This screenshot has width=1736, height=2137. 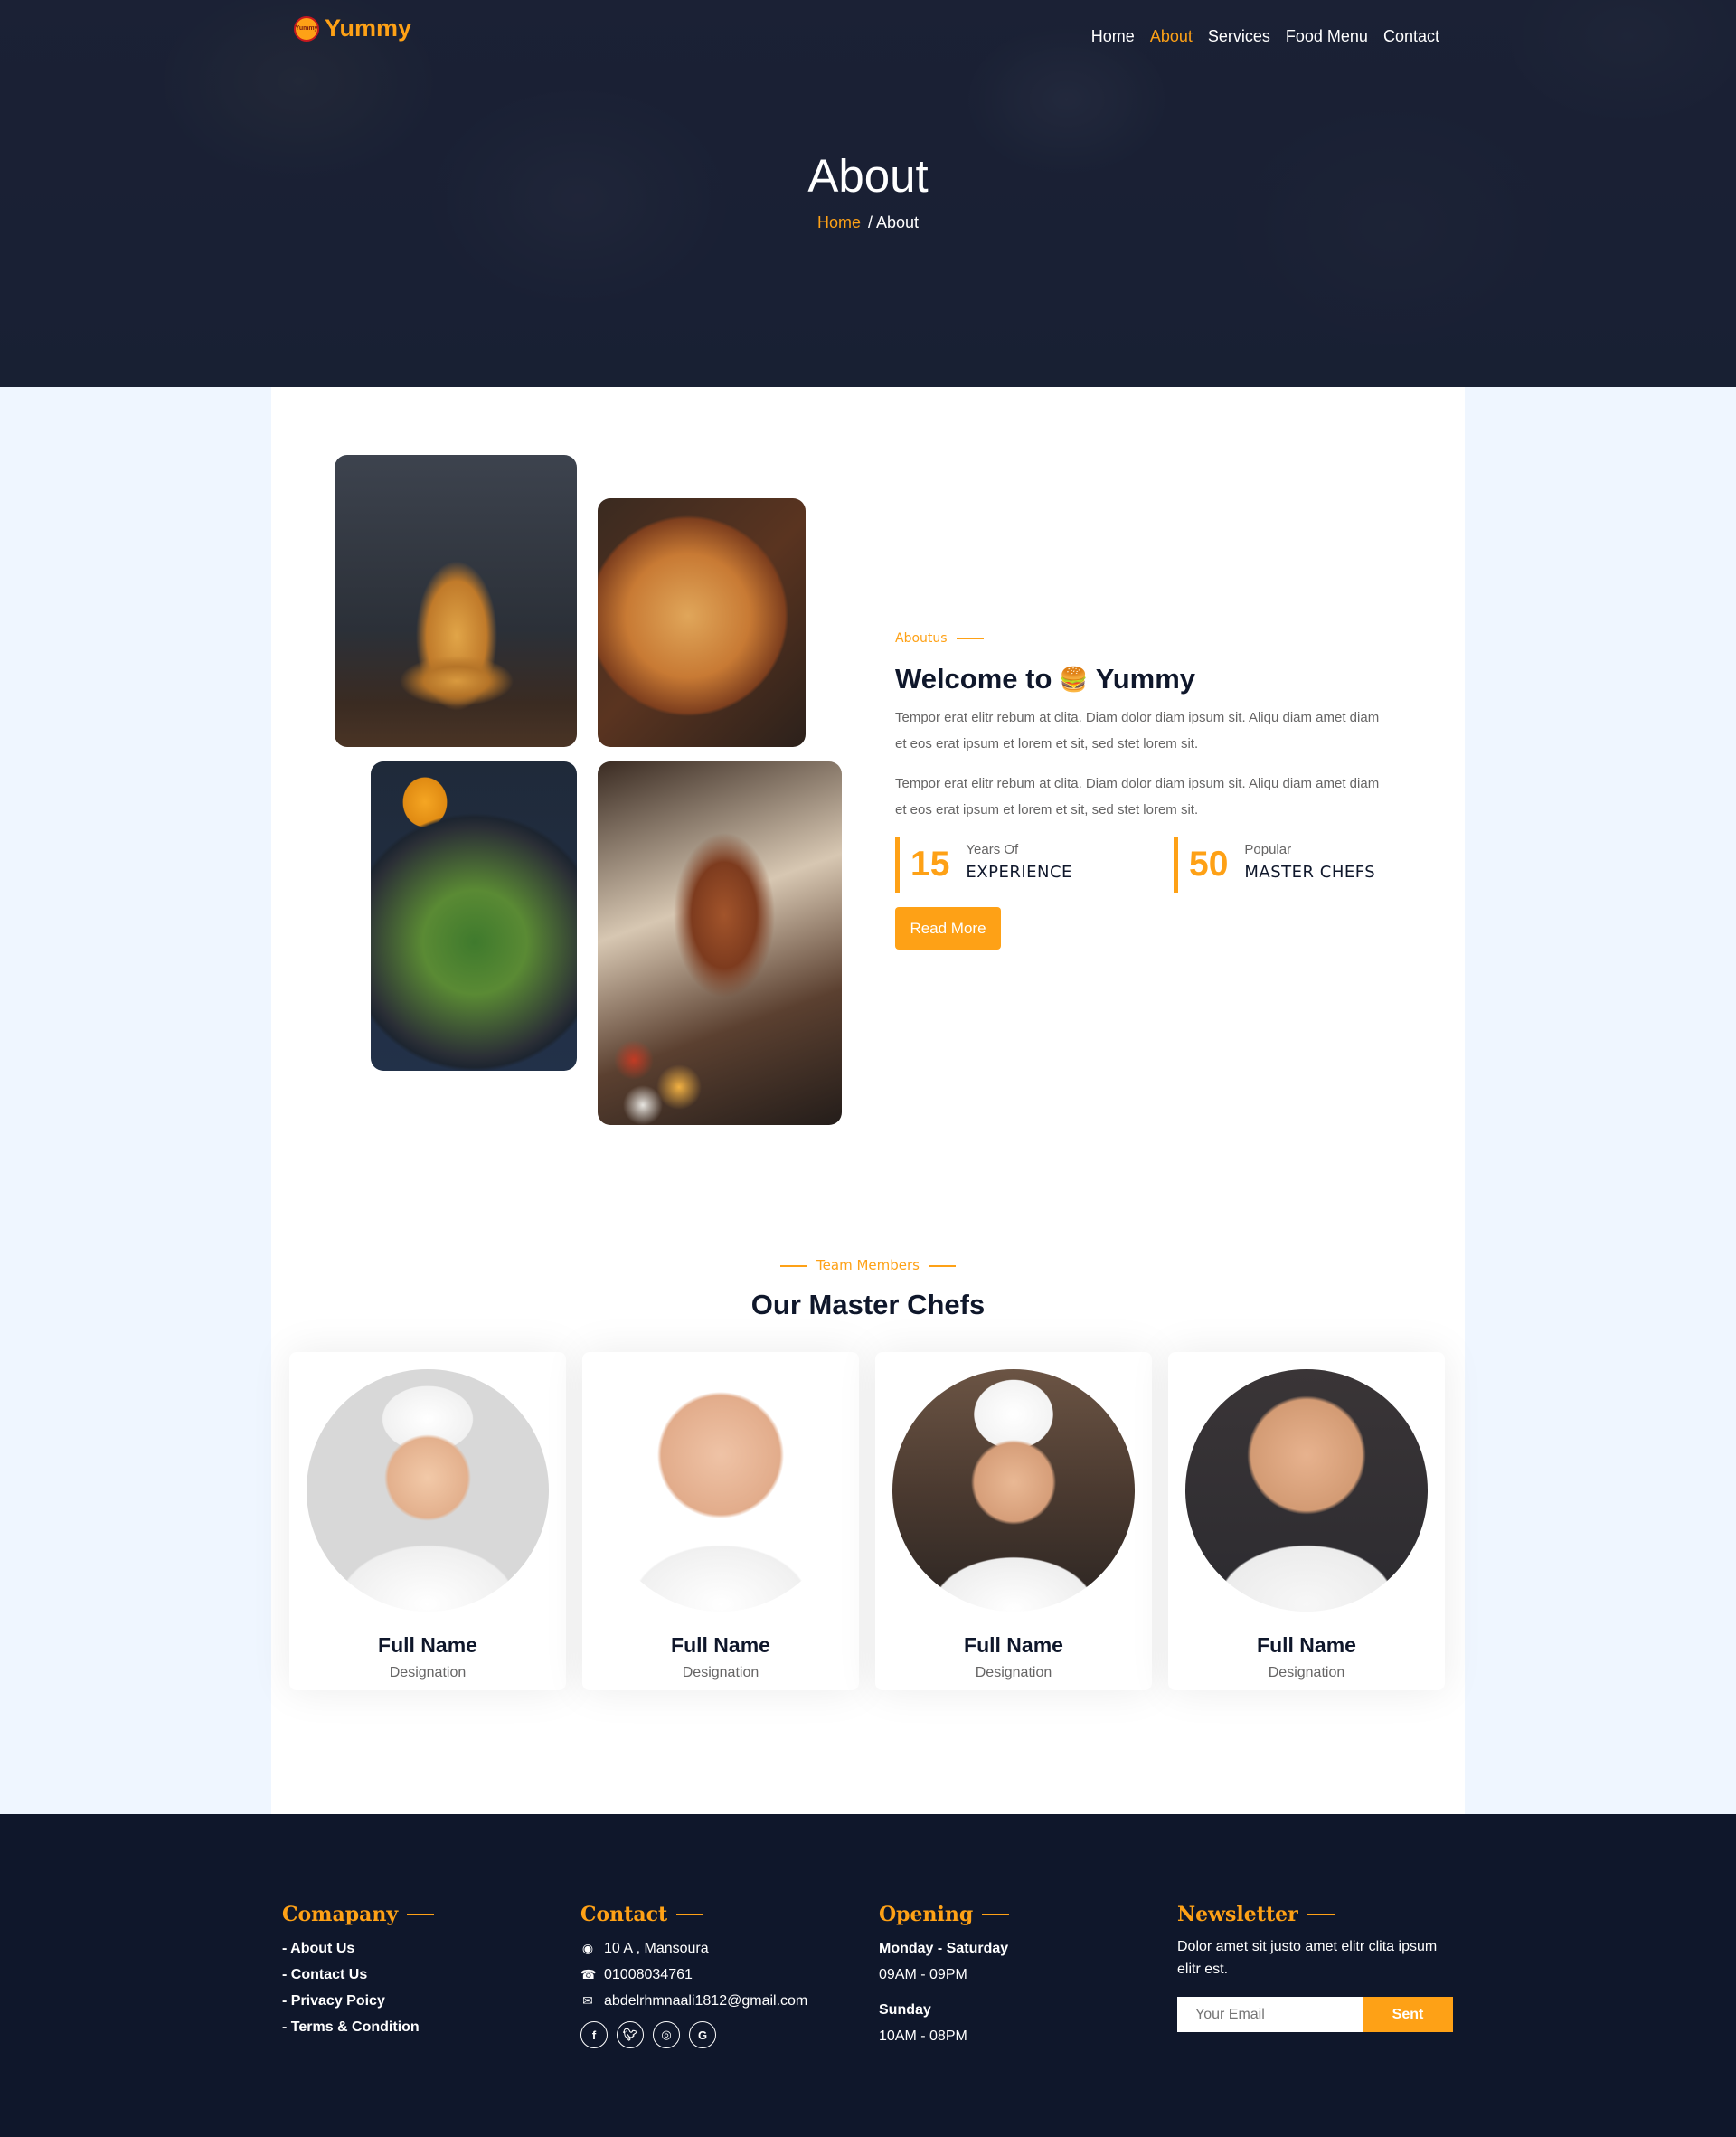 What do you see at coordinates (1270, 2014) in the screenshot?
I see `newsletter-email-input` at bounding box center [1270, 2014].